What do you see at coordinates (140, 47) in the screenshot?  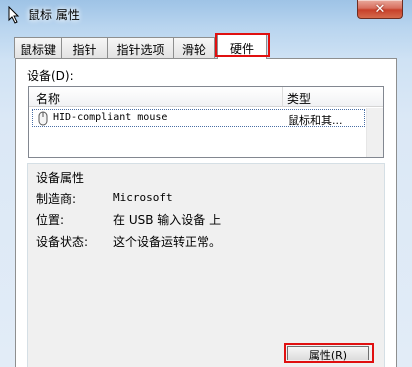 I see `tab-pointer-options: 指针选项` at bounding box center [140, 47].